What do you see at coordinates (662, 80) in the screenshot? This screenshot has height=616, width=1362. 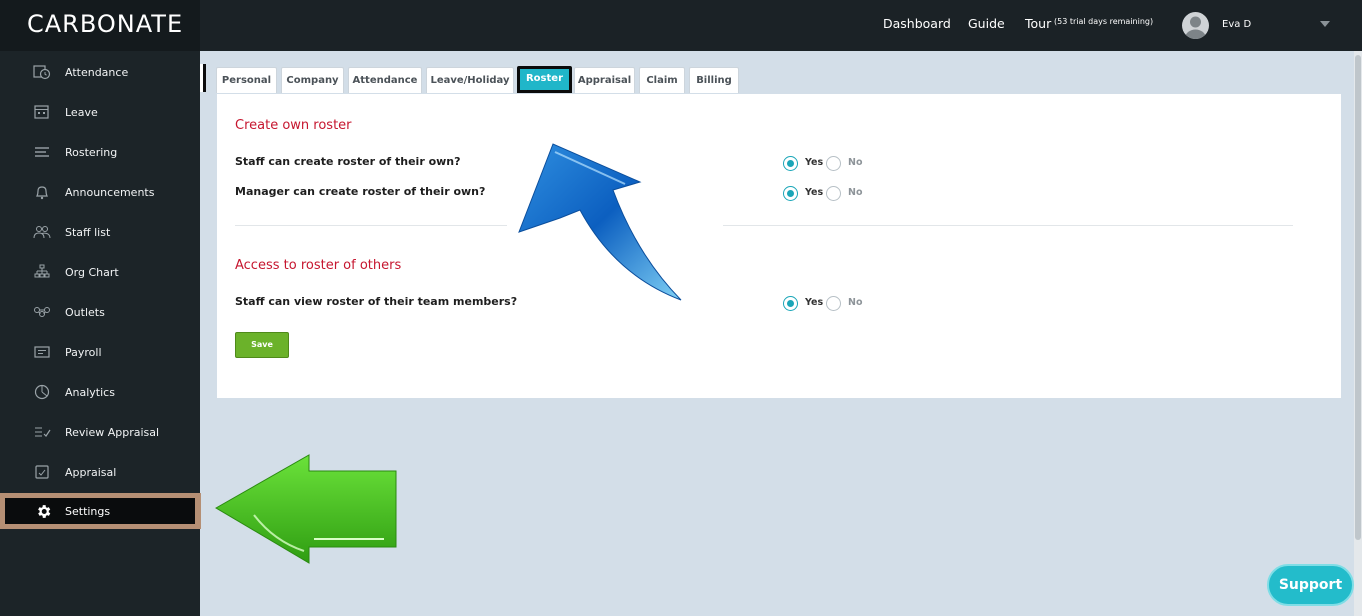 I see `tab-claim: Claim` at bounding box center [662, 80].